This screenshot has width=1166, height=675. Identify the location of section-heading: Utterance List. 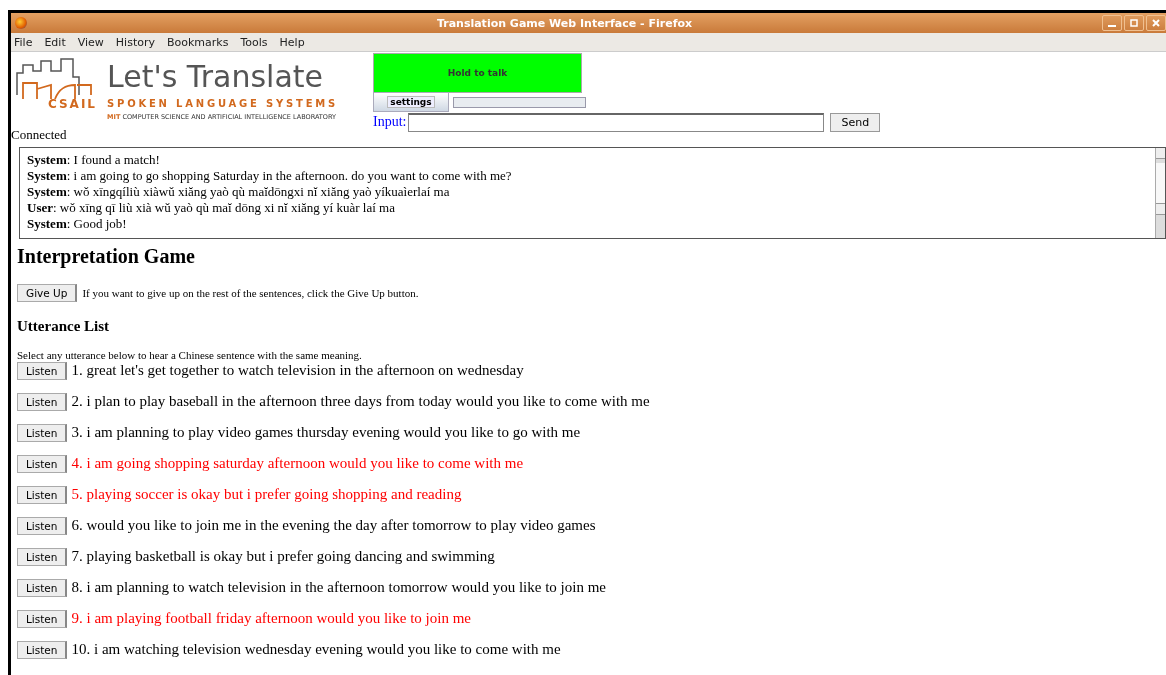
(64, 326).